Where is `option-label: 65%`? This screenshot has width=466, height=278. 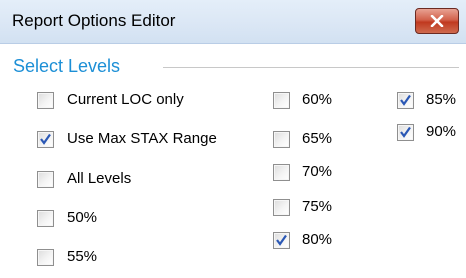 option-label: 65% is located at coordinates (317, 138).